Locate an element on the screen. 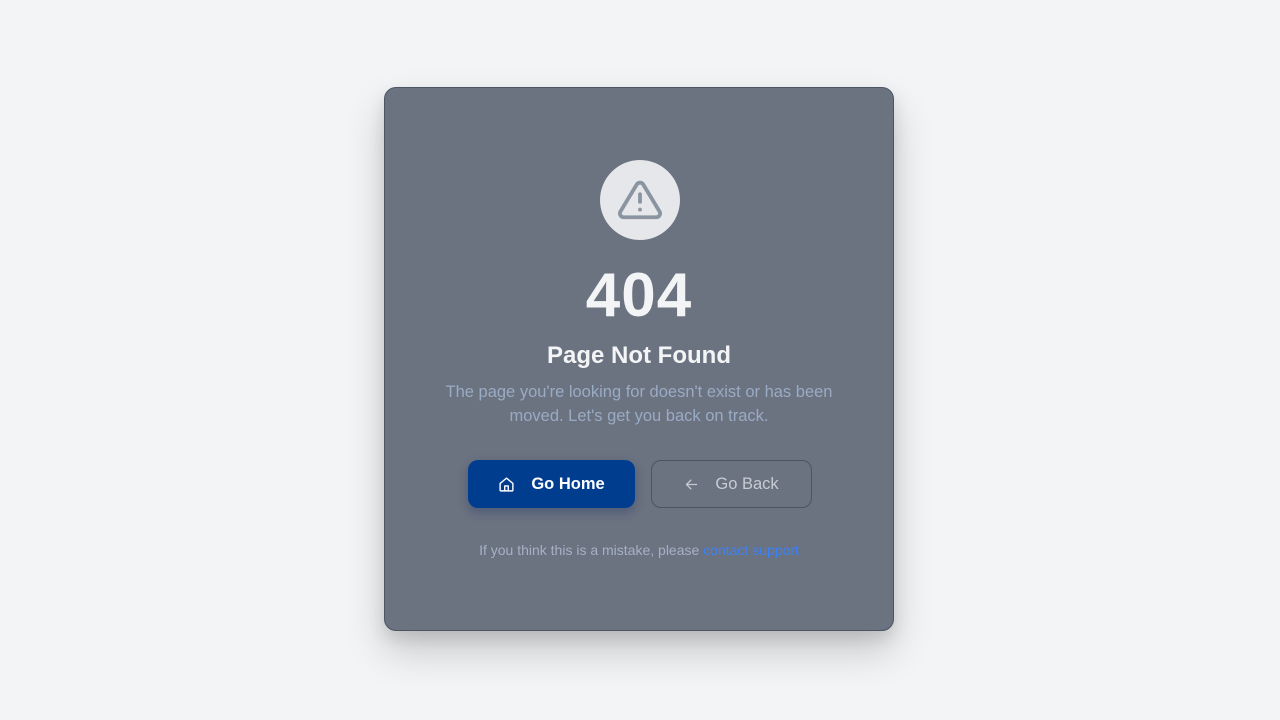 This screenshot has width=1280, height=720. go-home-label: Go Home is located at coordinates (568, 483).